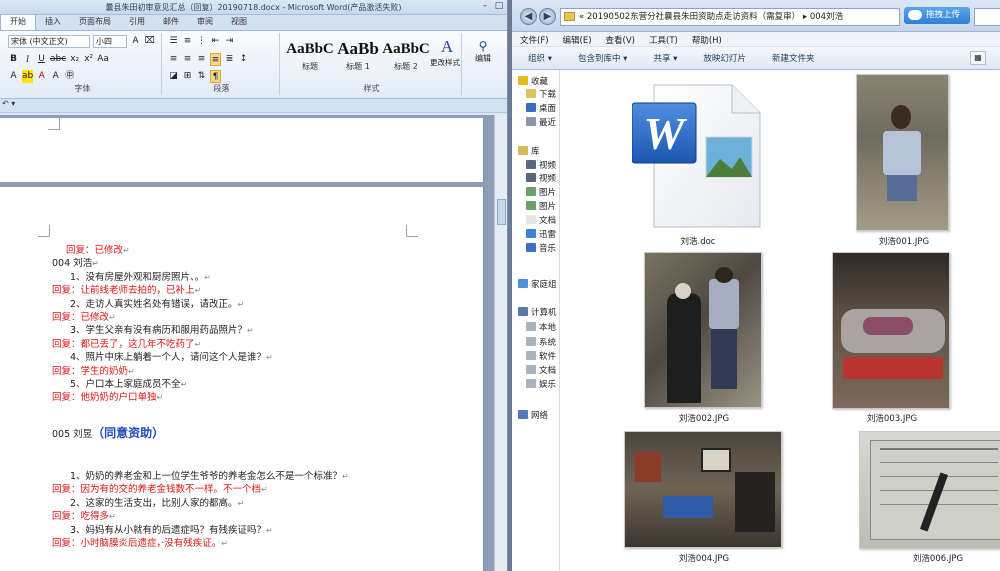 This screenshot has height=571, width=1000. I want to click on ribbon-tabs: 开始 插入 页面布局 引用 邮件 审阅 视图, so click(253, 22).